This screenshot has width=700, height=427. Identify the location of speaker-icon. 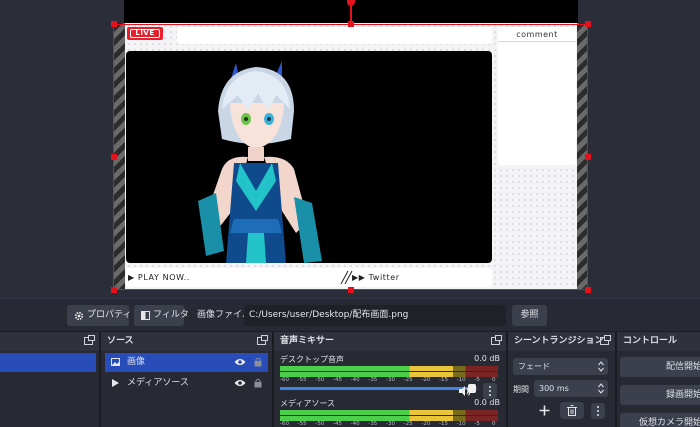
(465, 391).